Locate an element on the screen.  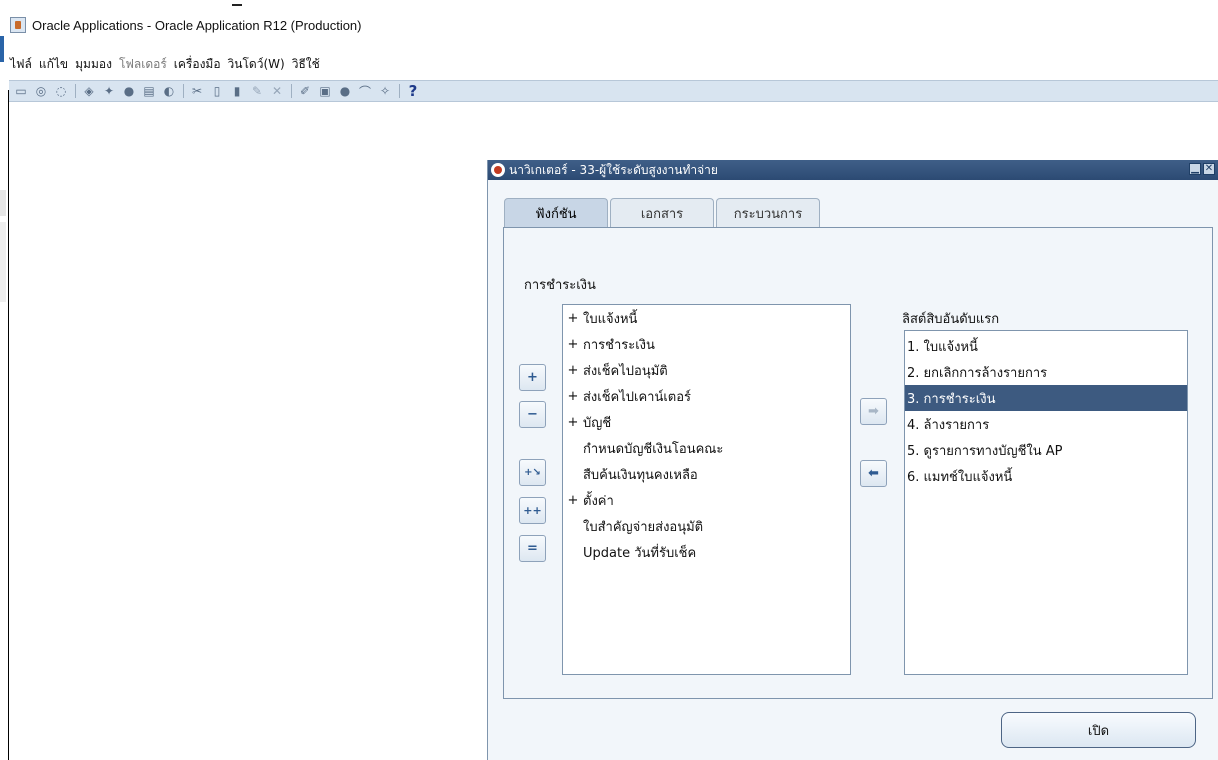
list-item: 1. ใบแจ้งหนี้ is located at coordinates (1046, 346).